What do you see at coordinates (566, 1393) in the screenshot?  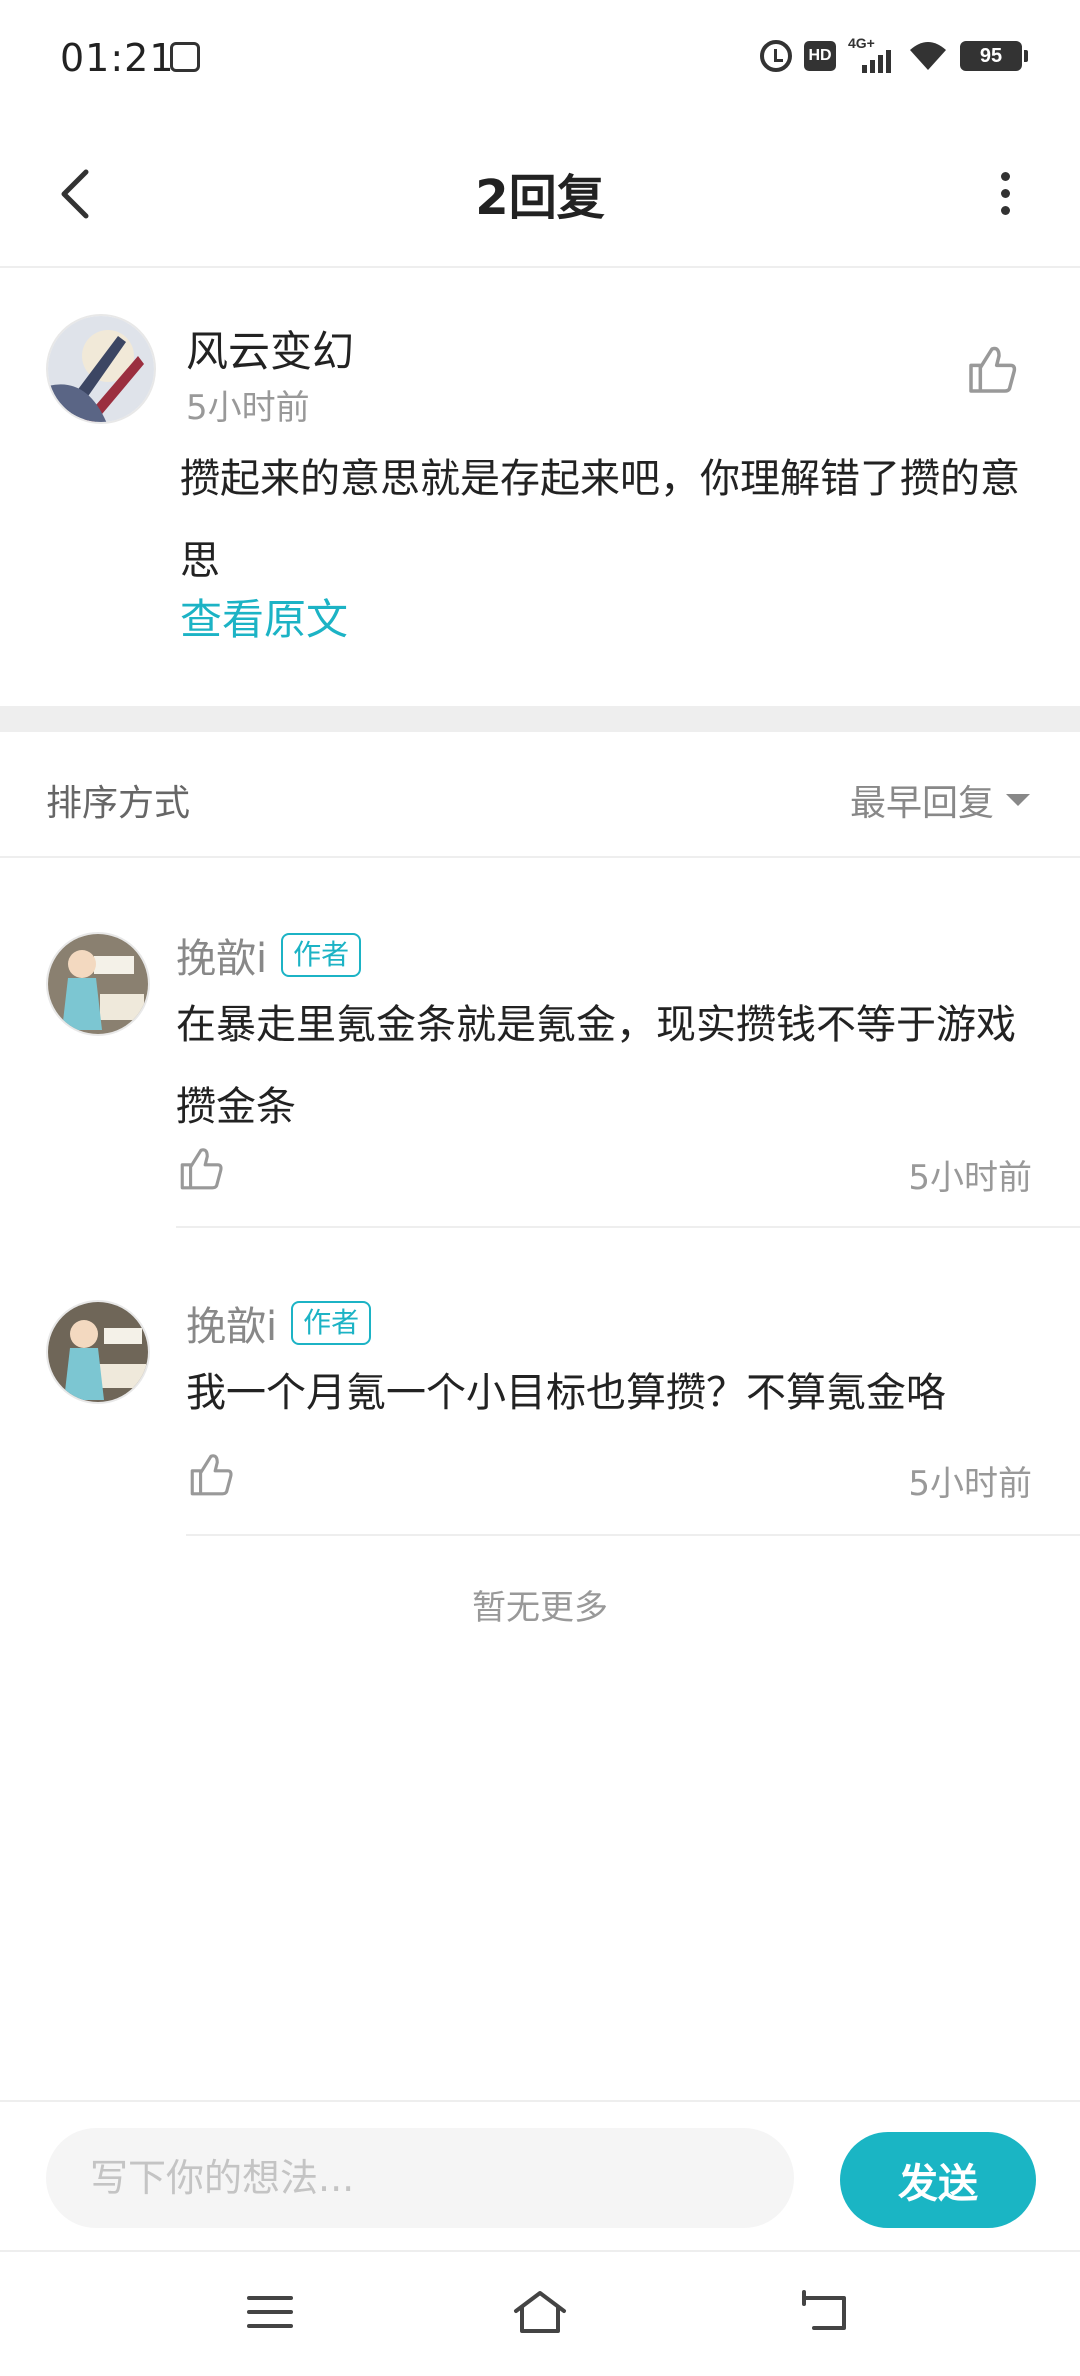 I see `reply-text: 我一个月氪一个小目标也算攒？不算氪金咯` at bounding box center [566, 1393].